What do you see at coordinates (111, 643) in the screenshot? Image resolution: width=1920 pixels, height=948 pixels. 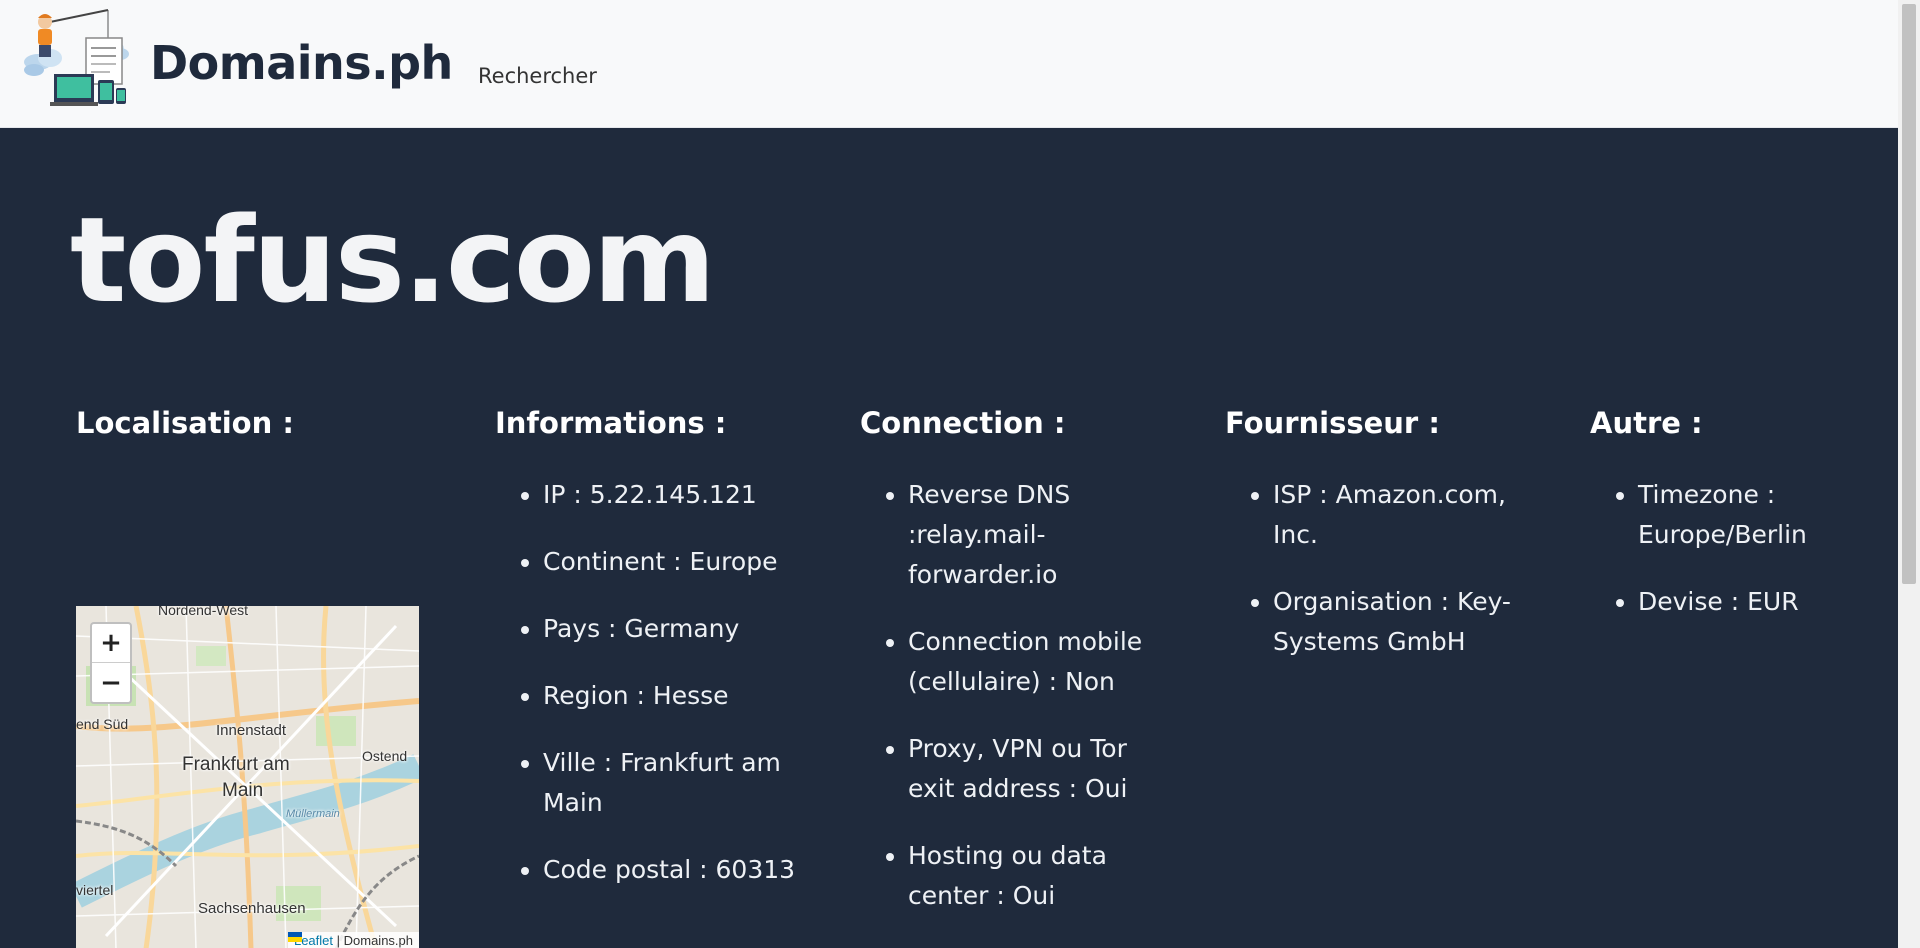 I see `zoom-in-button: +` at bounding box center [111, 643].